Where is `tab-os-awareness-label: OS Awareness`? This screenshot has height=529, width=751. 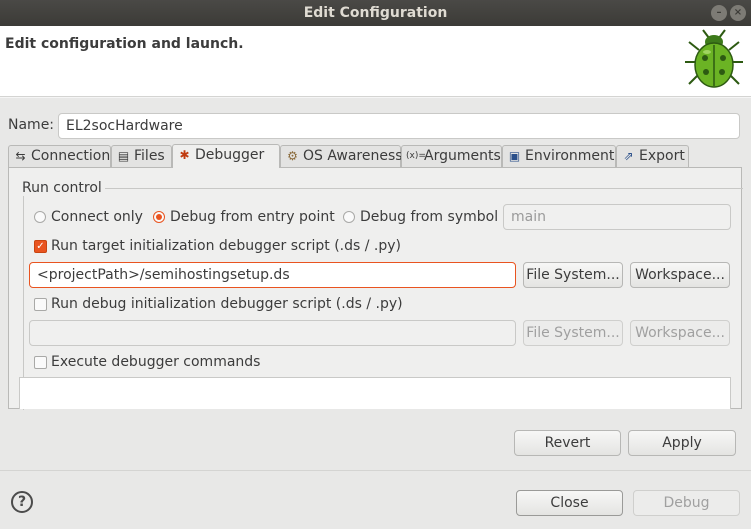 tab-os-awareness-label: OS Awareness is located at coordinates (353, 156).